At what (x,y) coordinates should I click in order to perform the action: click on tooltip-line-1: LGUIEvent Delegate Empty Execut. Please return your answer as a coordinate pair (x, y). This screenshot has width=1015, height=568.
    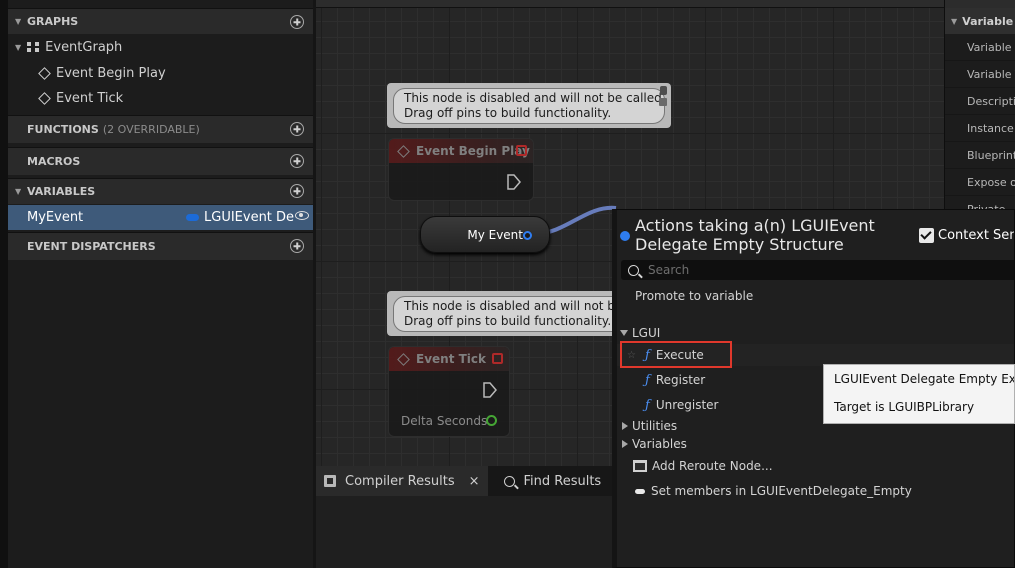
    Looking at the image, I should click on (924, 379).